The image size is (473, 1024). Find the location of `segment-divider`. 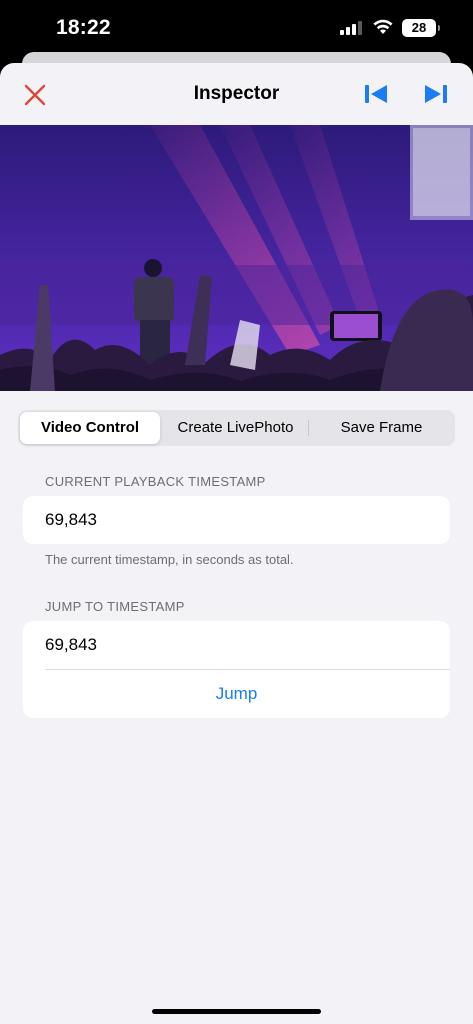

segment-divider is located at coordinates (308, 428).